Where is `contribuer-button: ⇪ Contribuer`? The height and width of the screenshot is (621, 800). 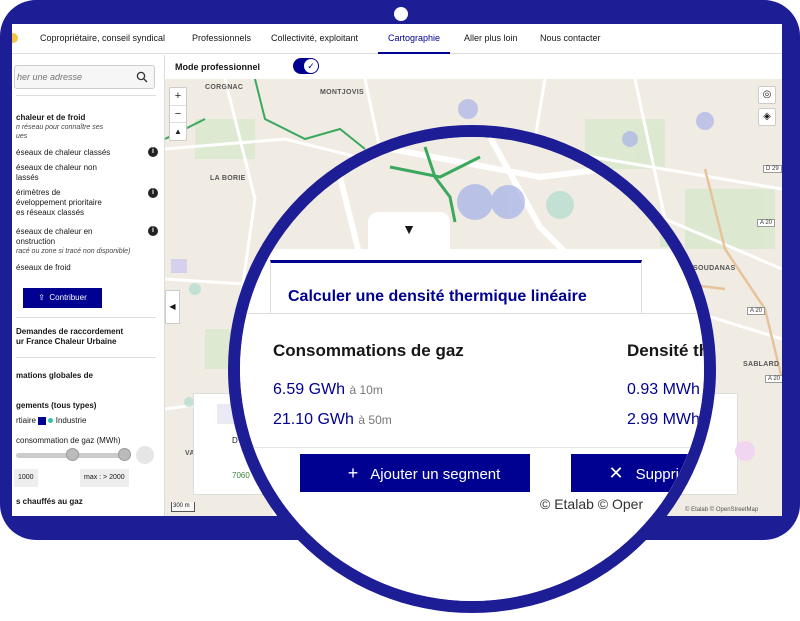
contribuer-button: ⇪ Contribuer is located at coordinates (62, 298).